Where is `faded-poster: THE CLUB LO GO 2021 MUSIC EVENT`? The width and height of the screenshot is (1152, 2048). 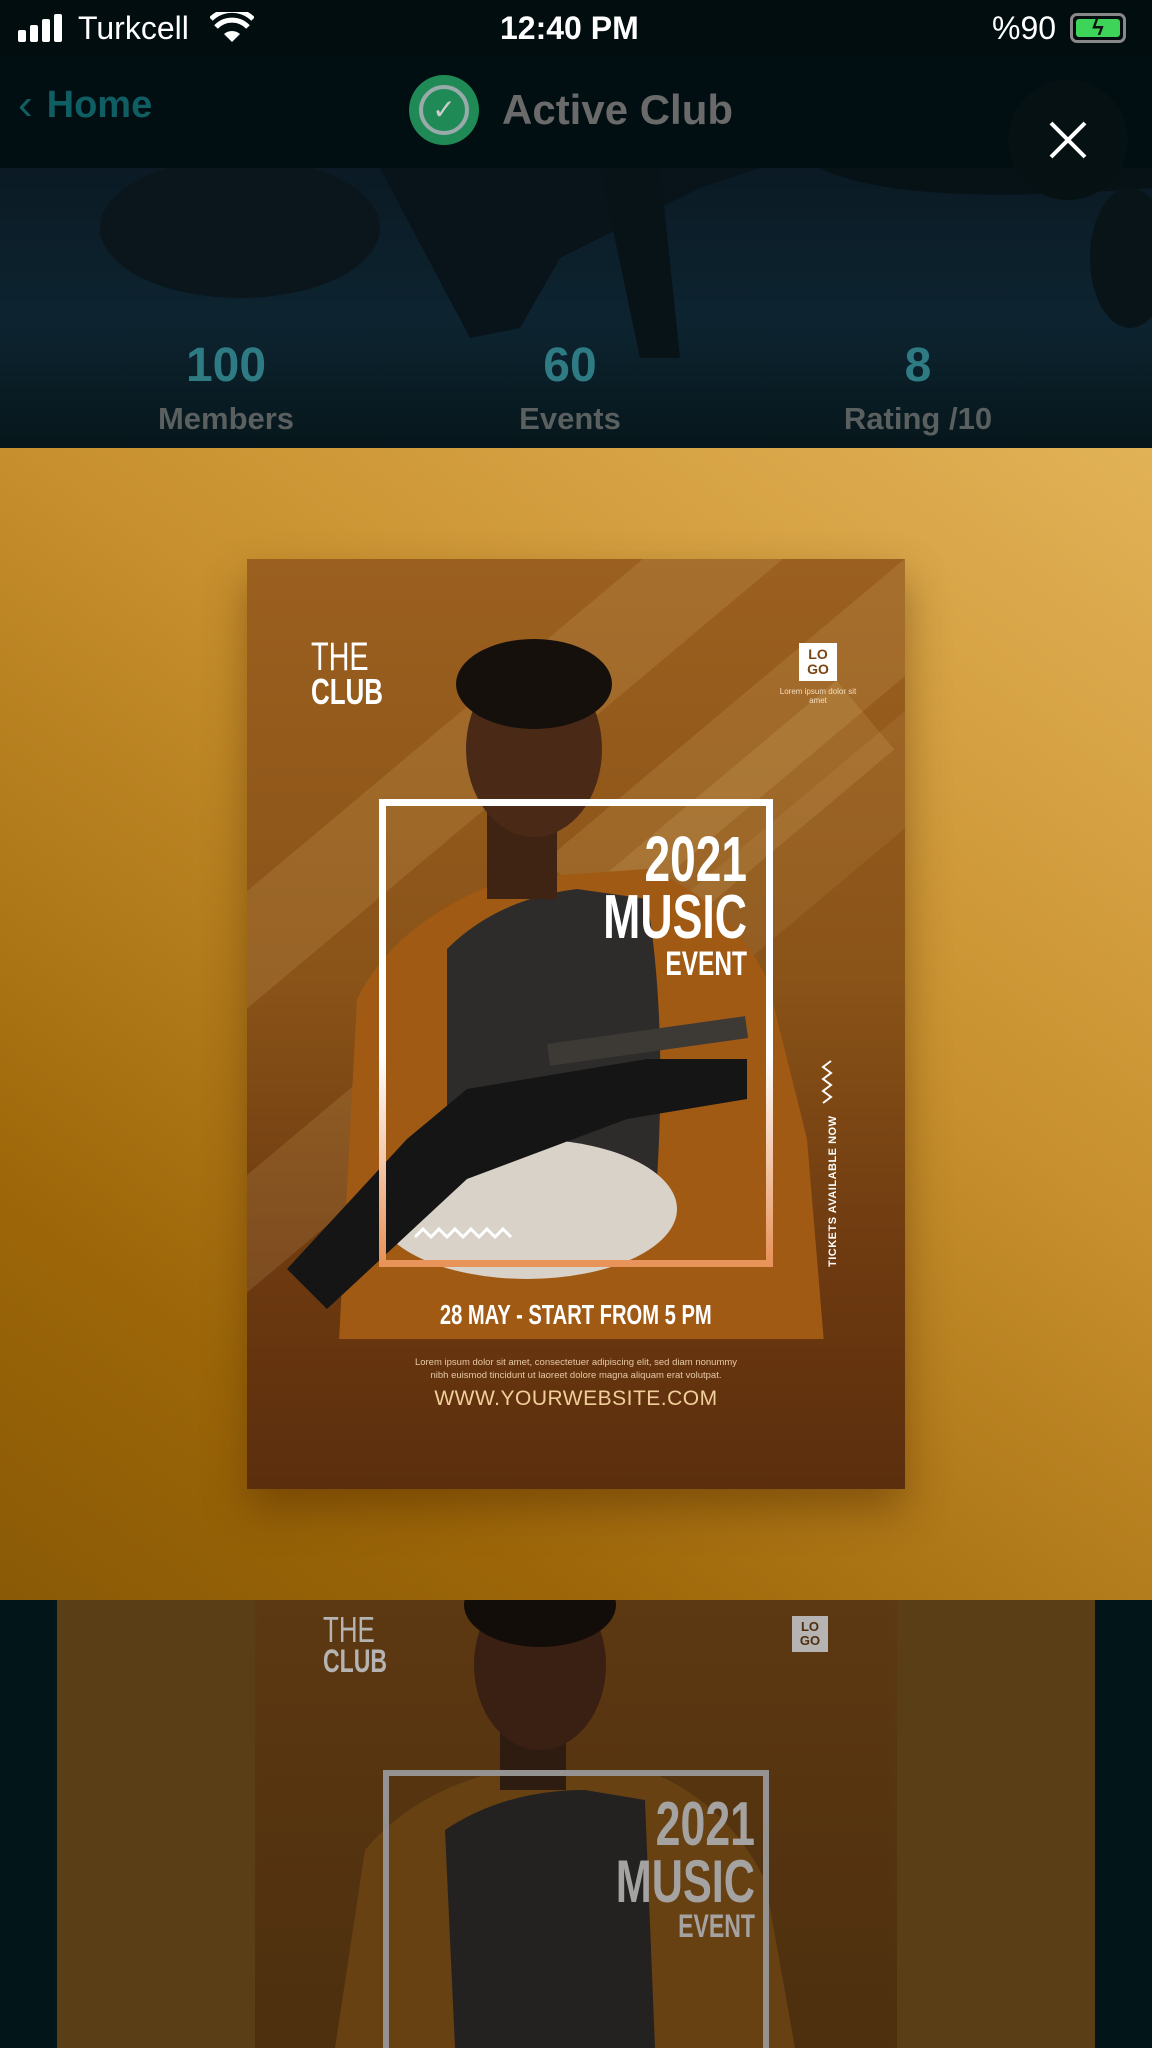 faded-poster: THE CLUB LO GO 2021 MUSIC EVENT is located at coordinates (576, 1824).